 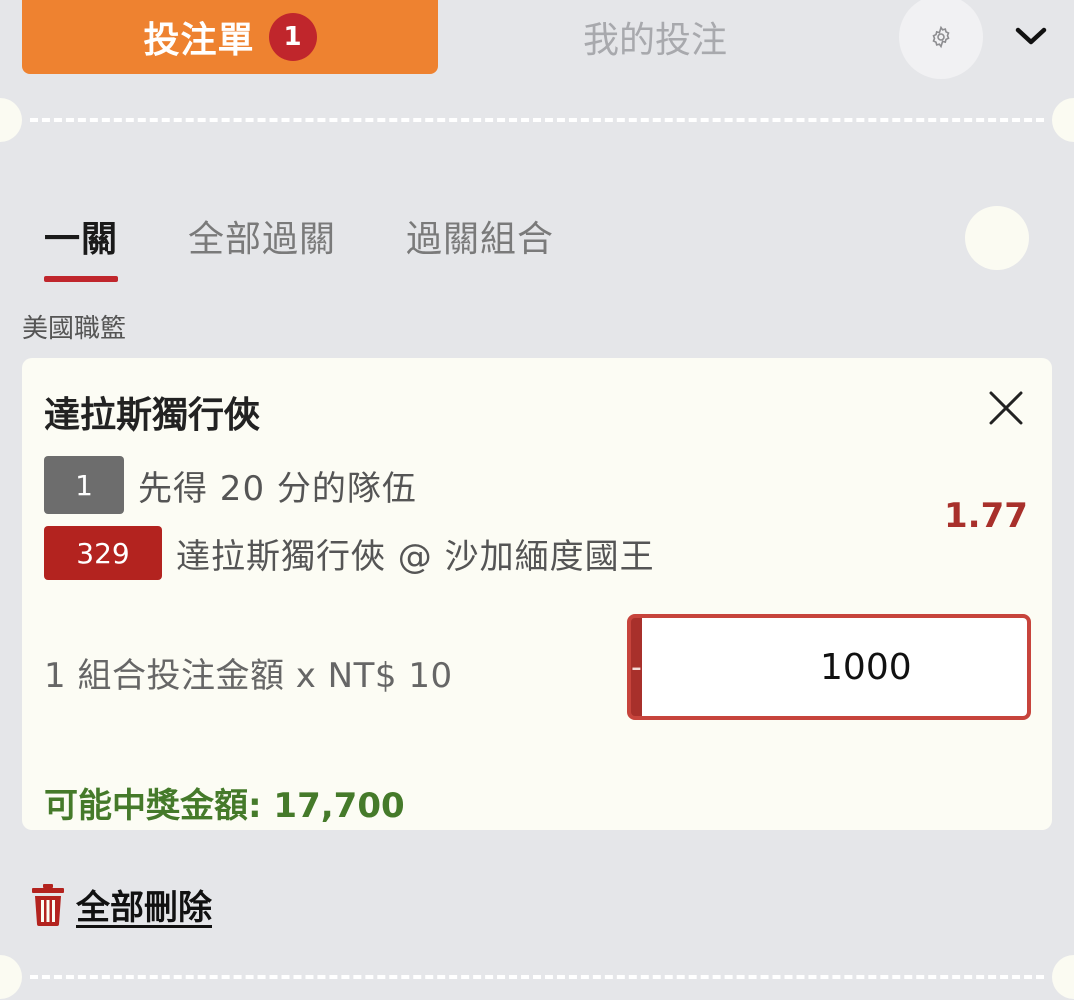 What do you see at coordinates (986, 516) in the screenshot?
I see `odds-value: 1.77` at bounding box center [986, 516].